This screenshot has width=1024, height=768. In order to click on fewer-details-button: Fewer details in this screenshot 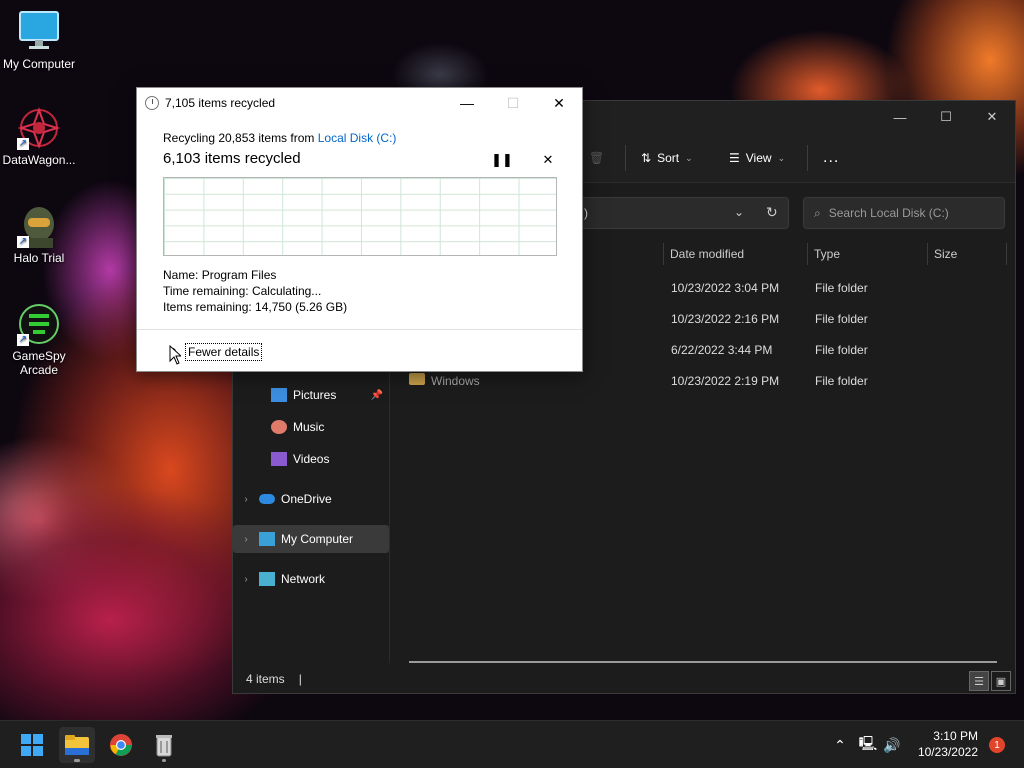, I will do `click(224, 352)`.